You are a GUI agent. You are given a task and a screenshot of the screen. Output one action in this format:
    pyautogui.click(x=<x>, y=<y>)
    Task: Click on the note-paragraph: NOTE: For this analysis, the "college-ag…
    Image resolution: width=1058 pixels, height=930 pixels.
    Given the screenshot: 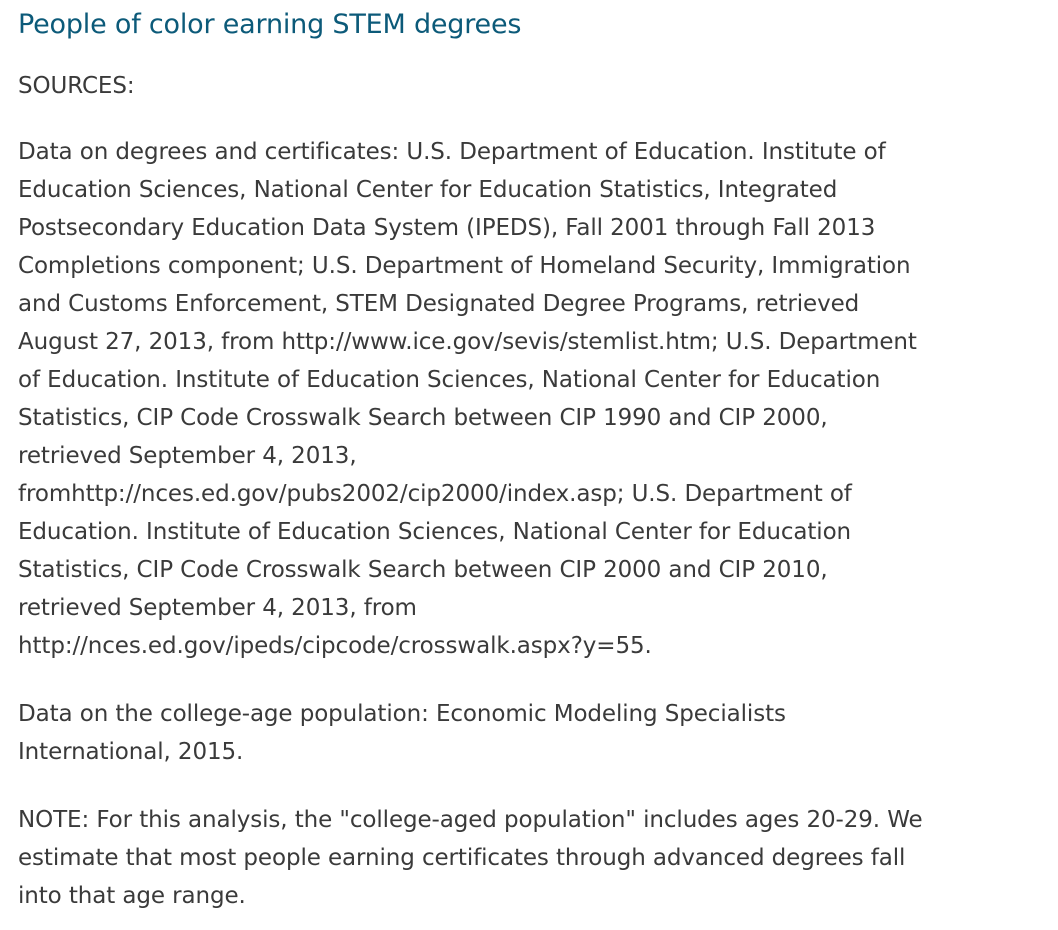 What is the action you would take?
    pyautogui.click(x=533, y=858)
    